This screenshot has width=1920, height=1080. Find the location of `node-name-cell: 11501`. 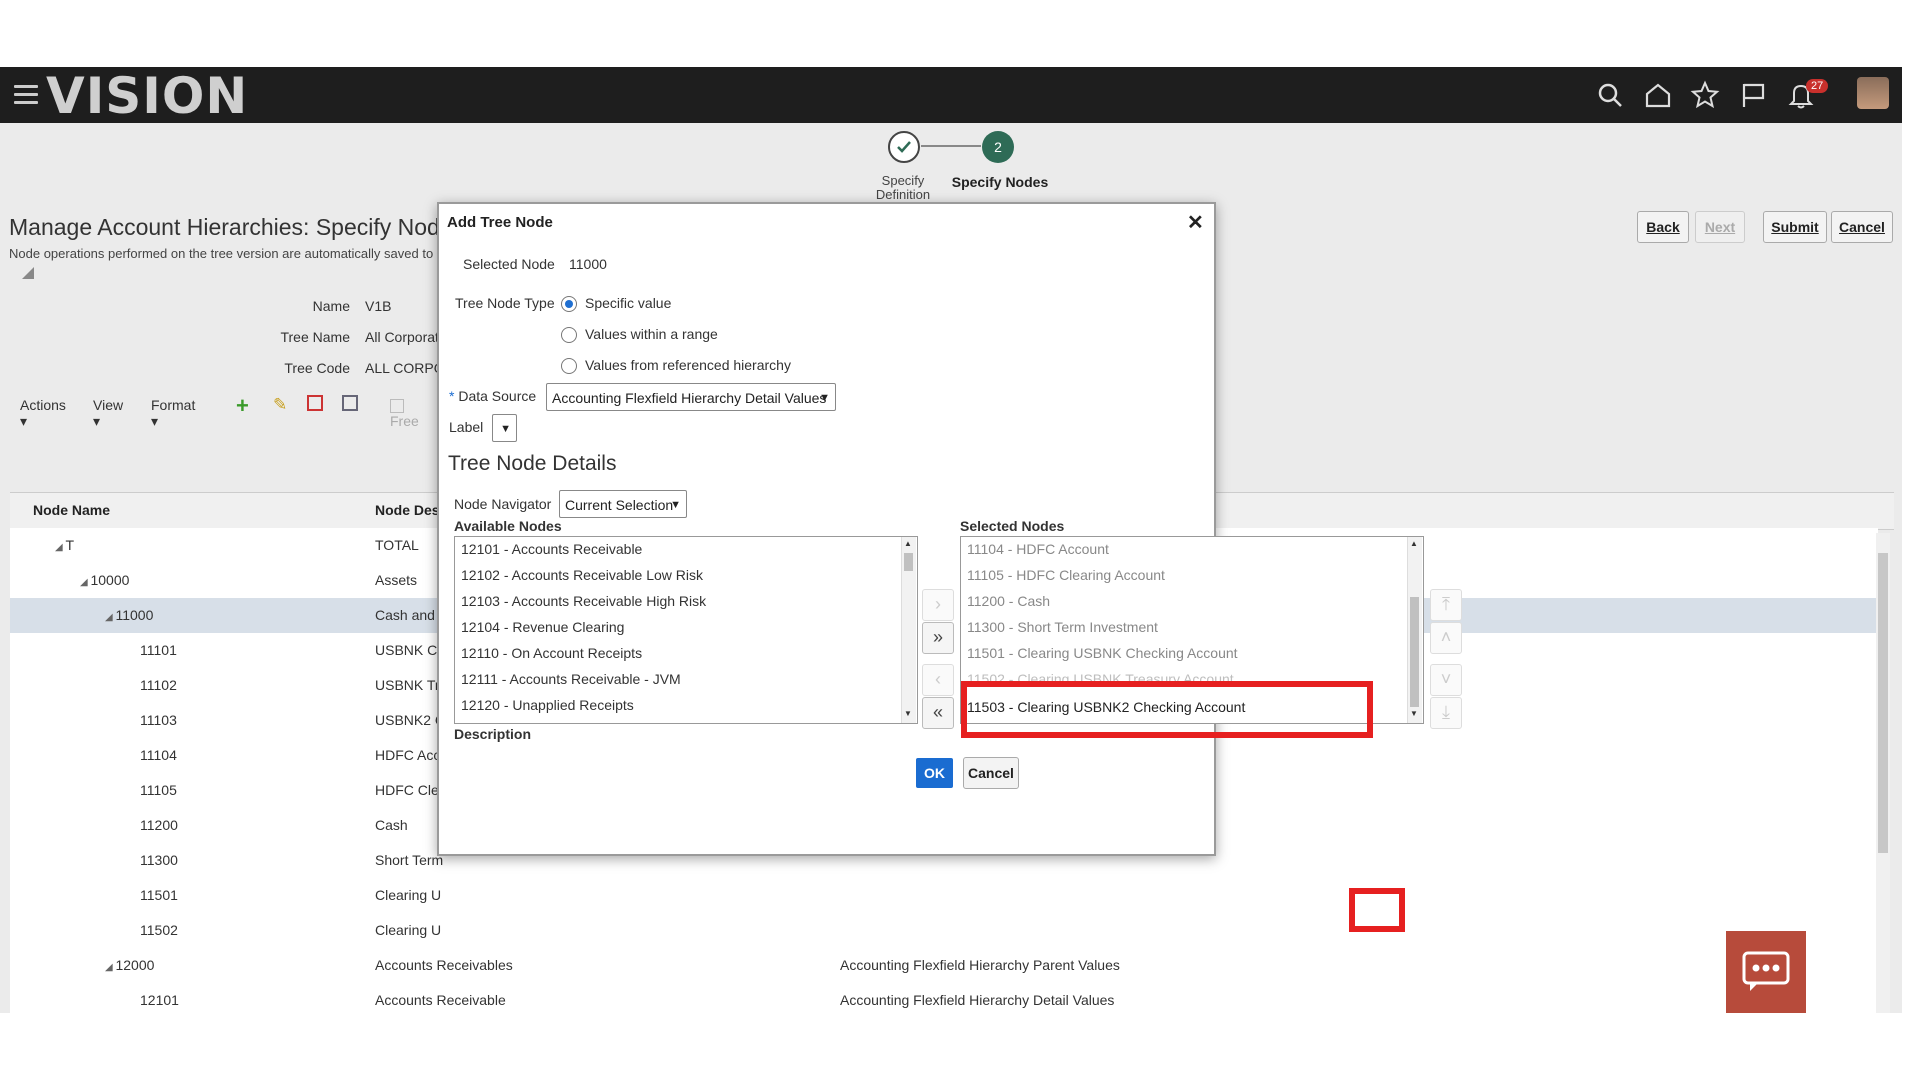

node-name-cell: 11501 is located at coordinates (159, 895).